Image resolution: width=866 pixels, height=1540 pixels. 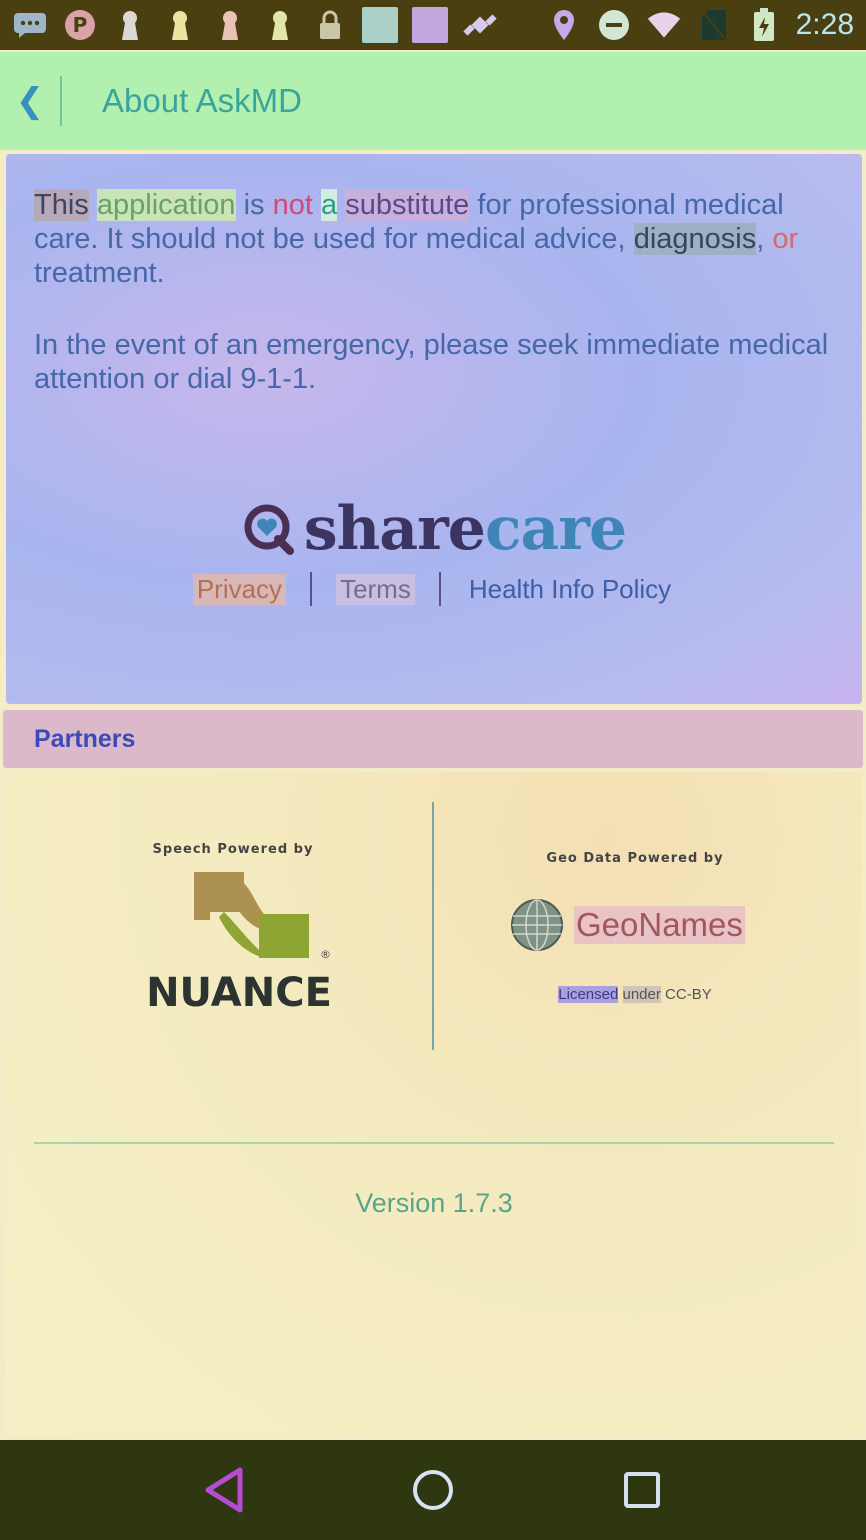 What do you see at coordinates (30, 25) in the screenshot?
I see `message-icon` at bounding box center [30, 25].